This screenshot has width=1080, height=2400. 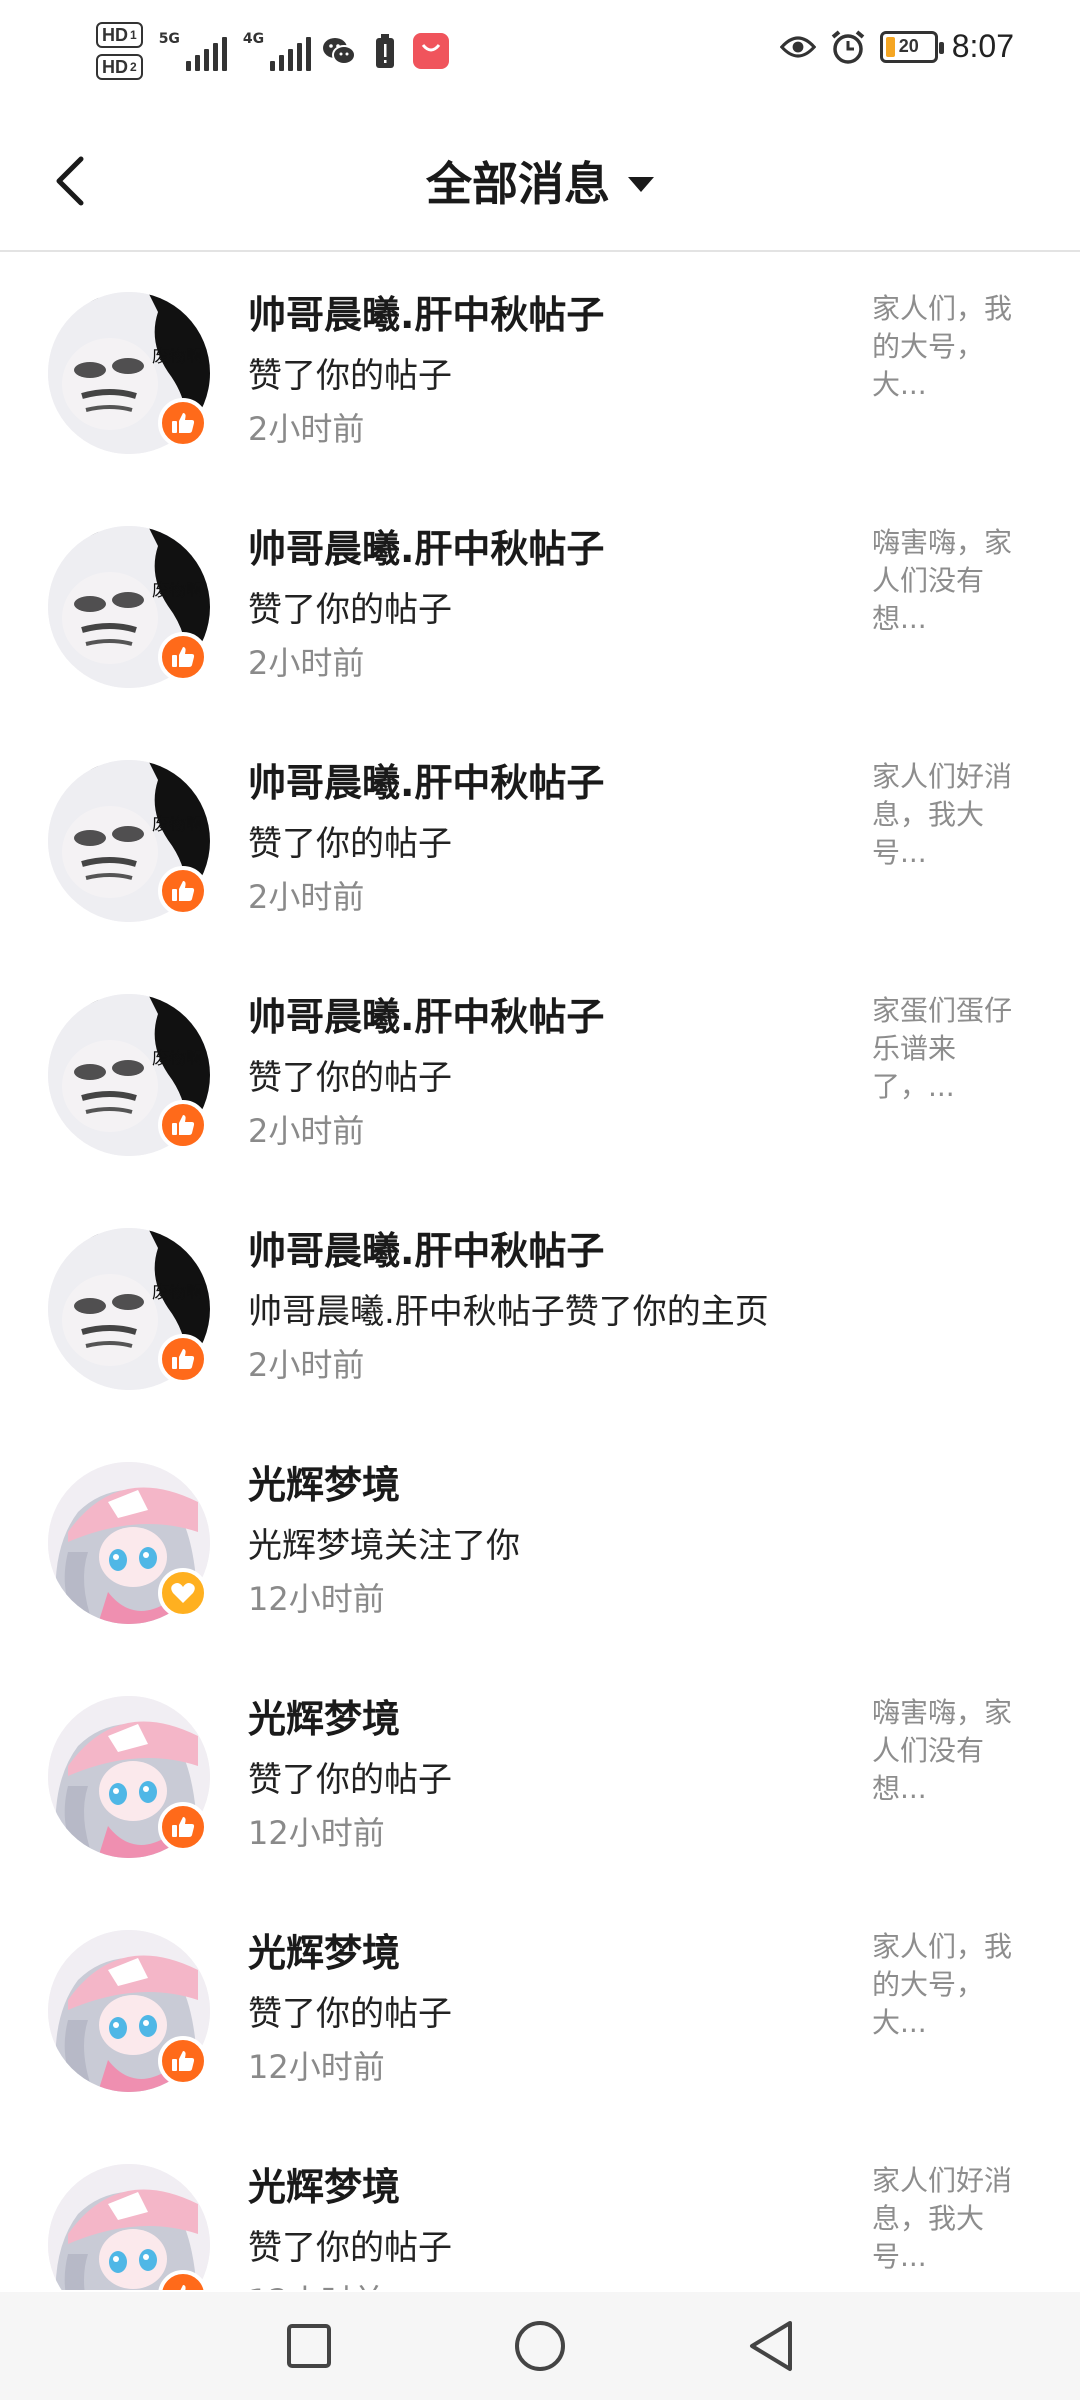 I want to click on message-item: 光辉梦境 光辉梦境关注了你 12小时前, so click(x=540, y=1541).